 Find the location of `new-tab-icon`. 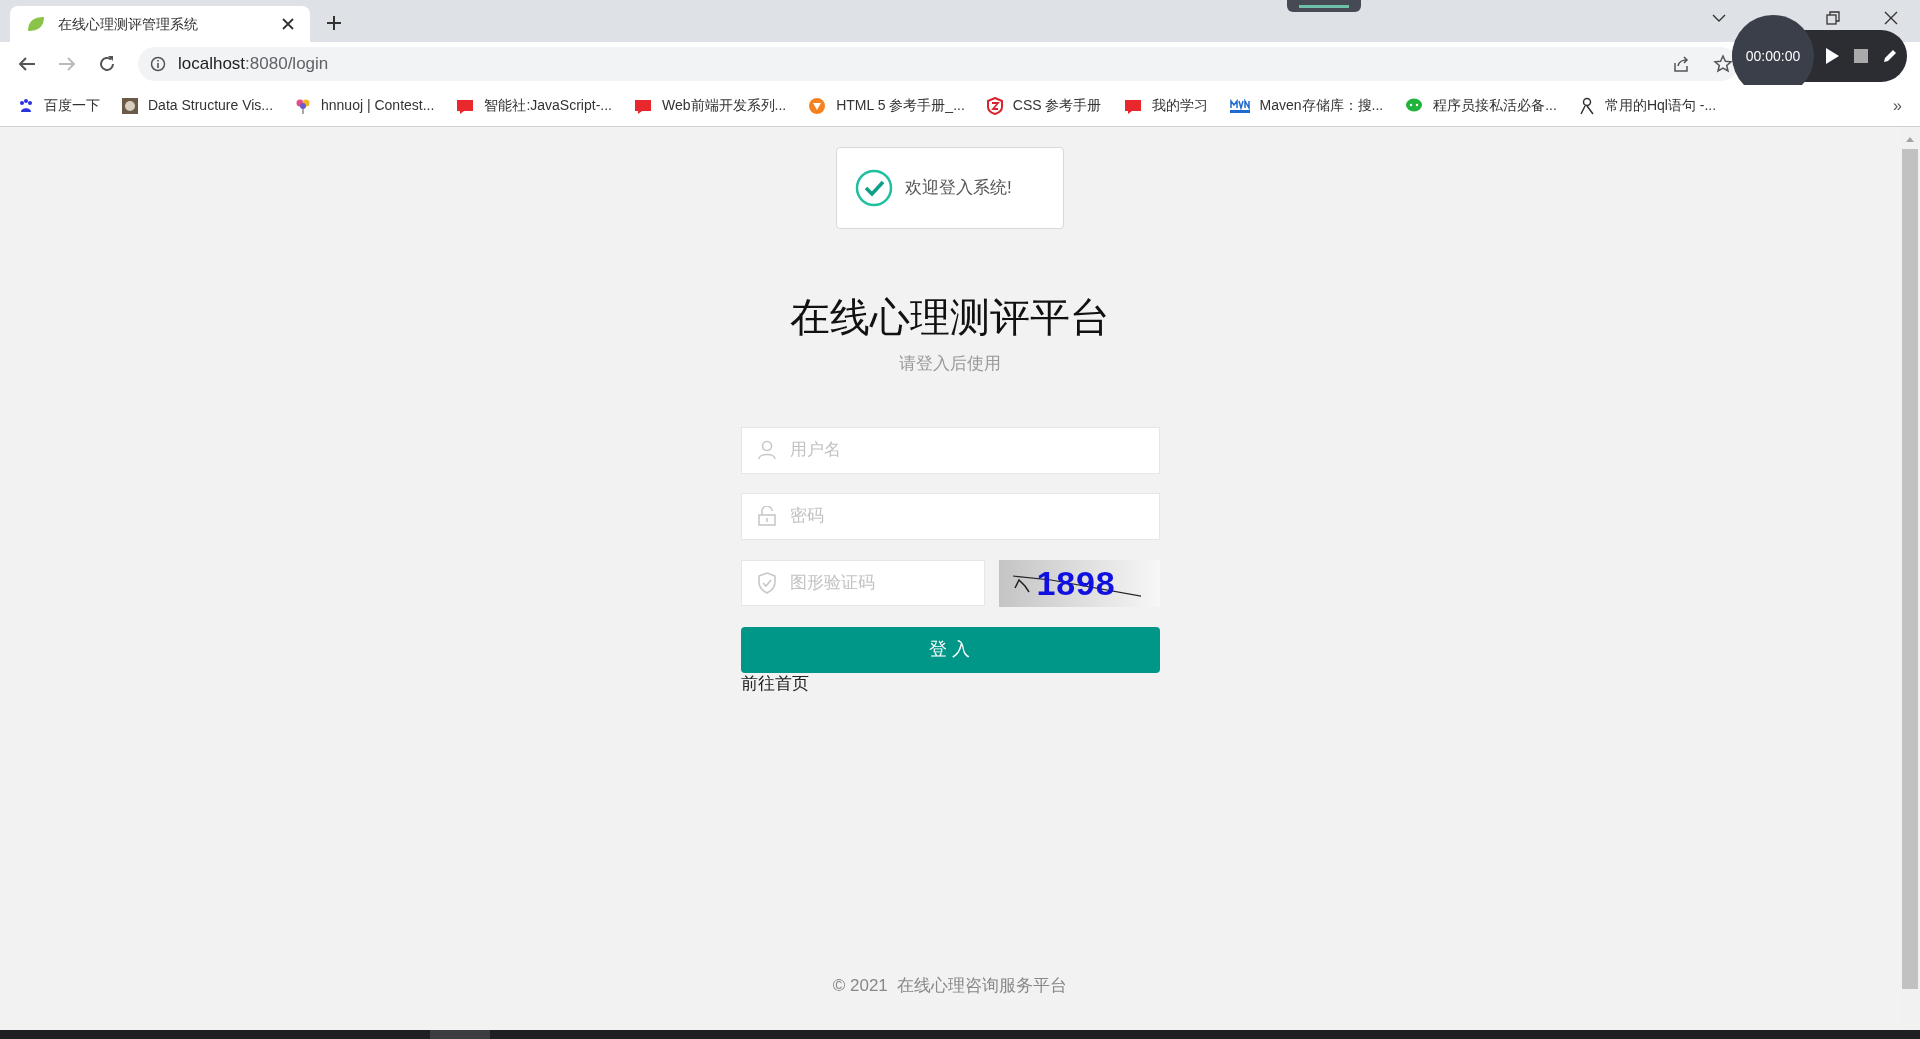

new-tab-icon is located at coordinates (334, 23).